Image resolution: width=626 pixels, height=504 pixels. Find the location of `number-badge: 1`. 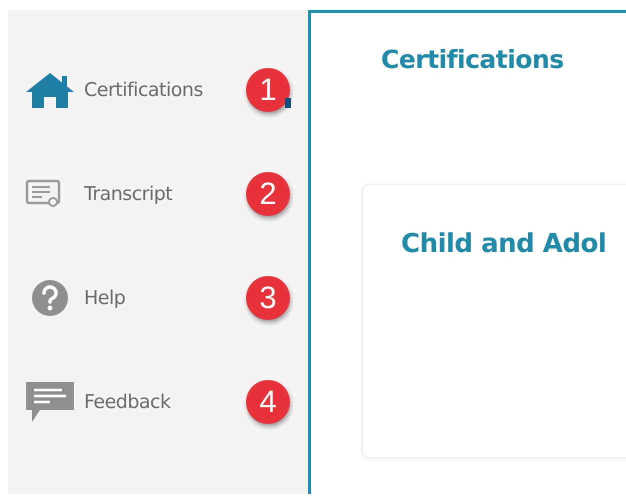

number-badge: 1 is located at coordinates (268, 90).